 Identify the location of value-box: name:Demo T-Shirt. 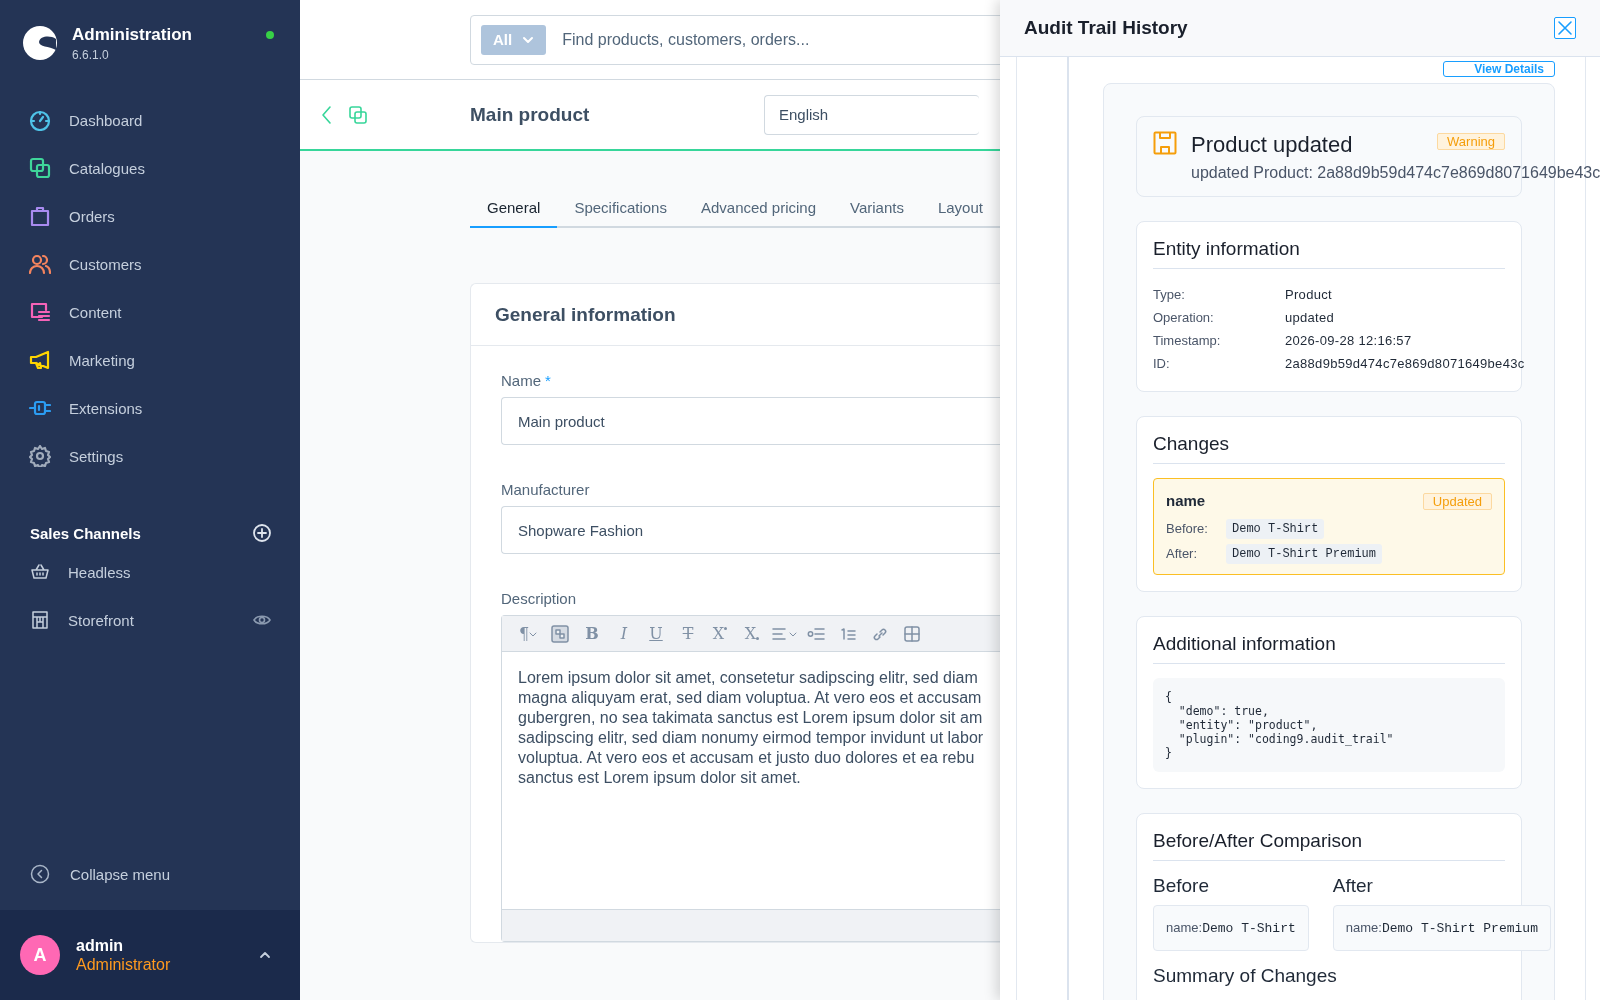
(1231, 928).